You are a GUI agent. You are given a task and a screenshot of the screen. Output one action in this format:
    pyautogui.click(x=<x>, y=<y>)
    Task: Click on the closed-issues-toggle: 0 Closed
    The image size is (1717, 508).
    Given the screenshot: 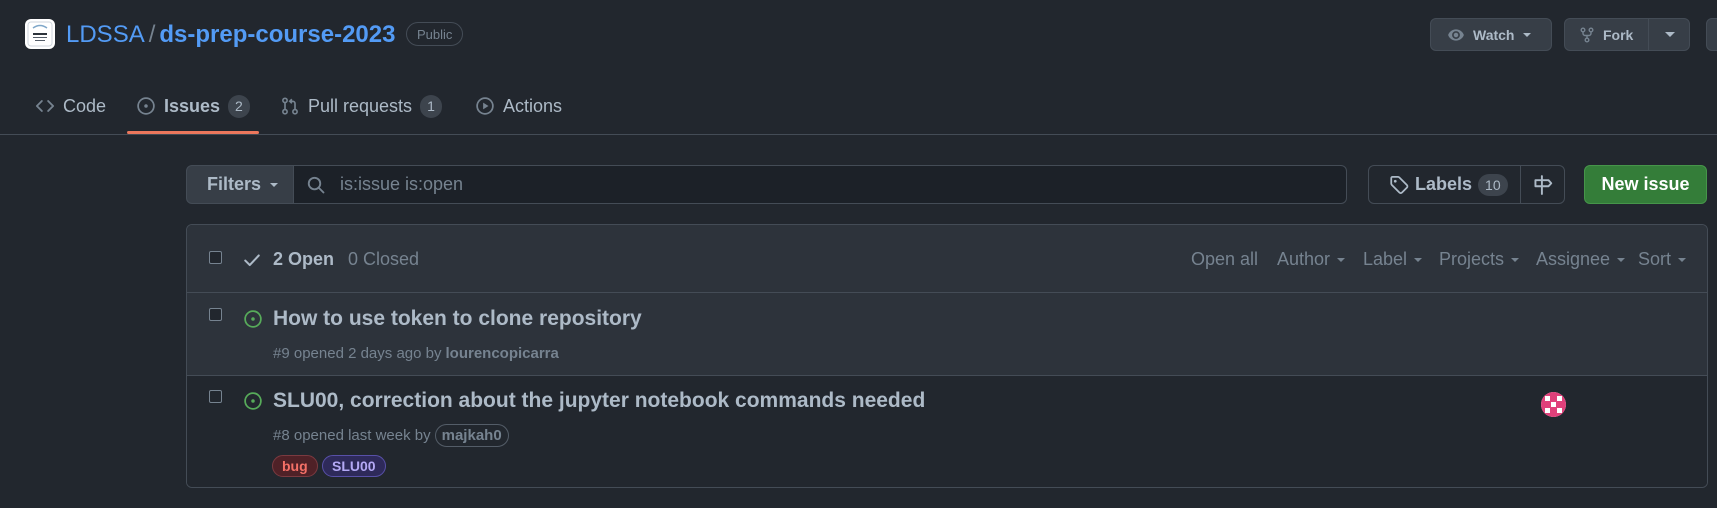 What is the action you would take?
    pyautogui.click(x=383, y=259)
    